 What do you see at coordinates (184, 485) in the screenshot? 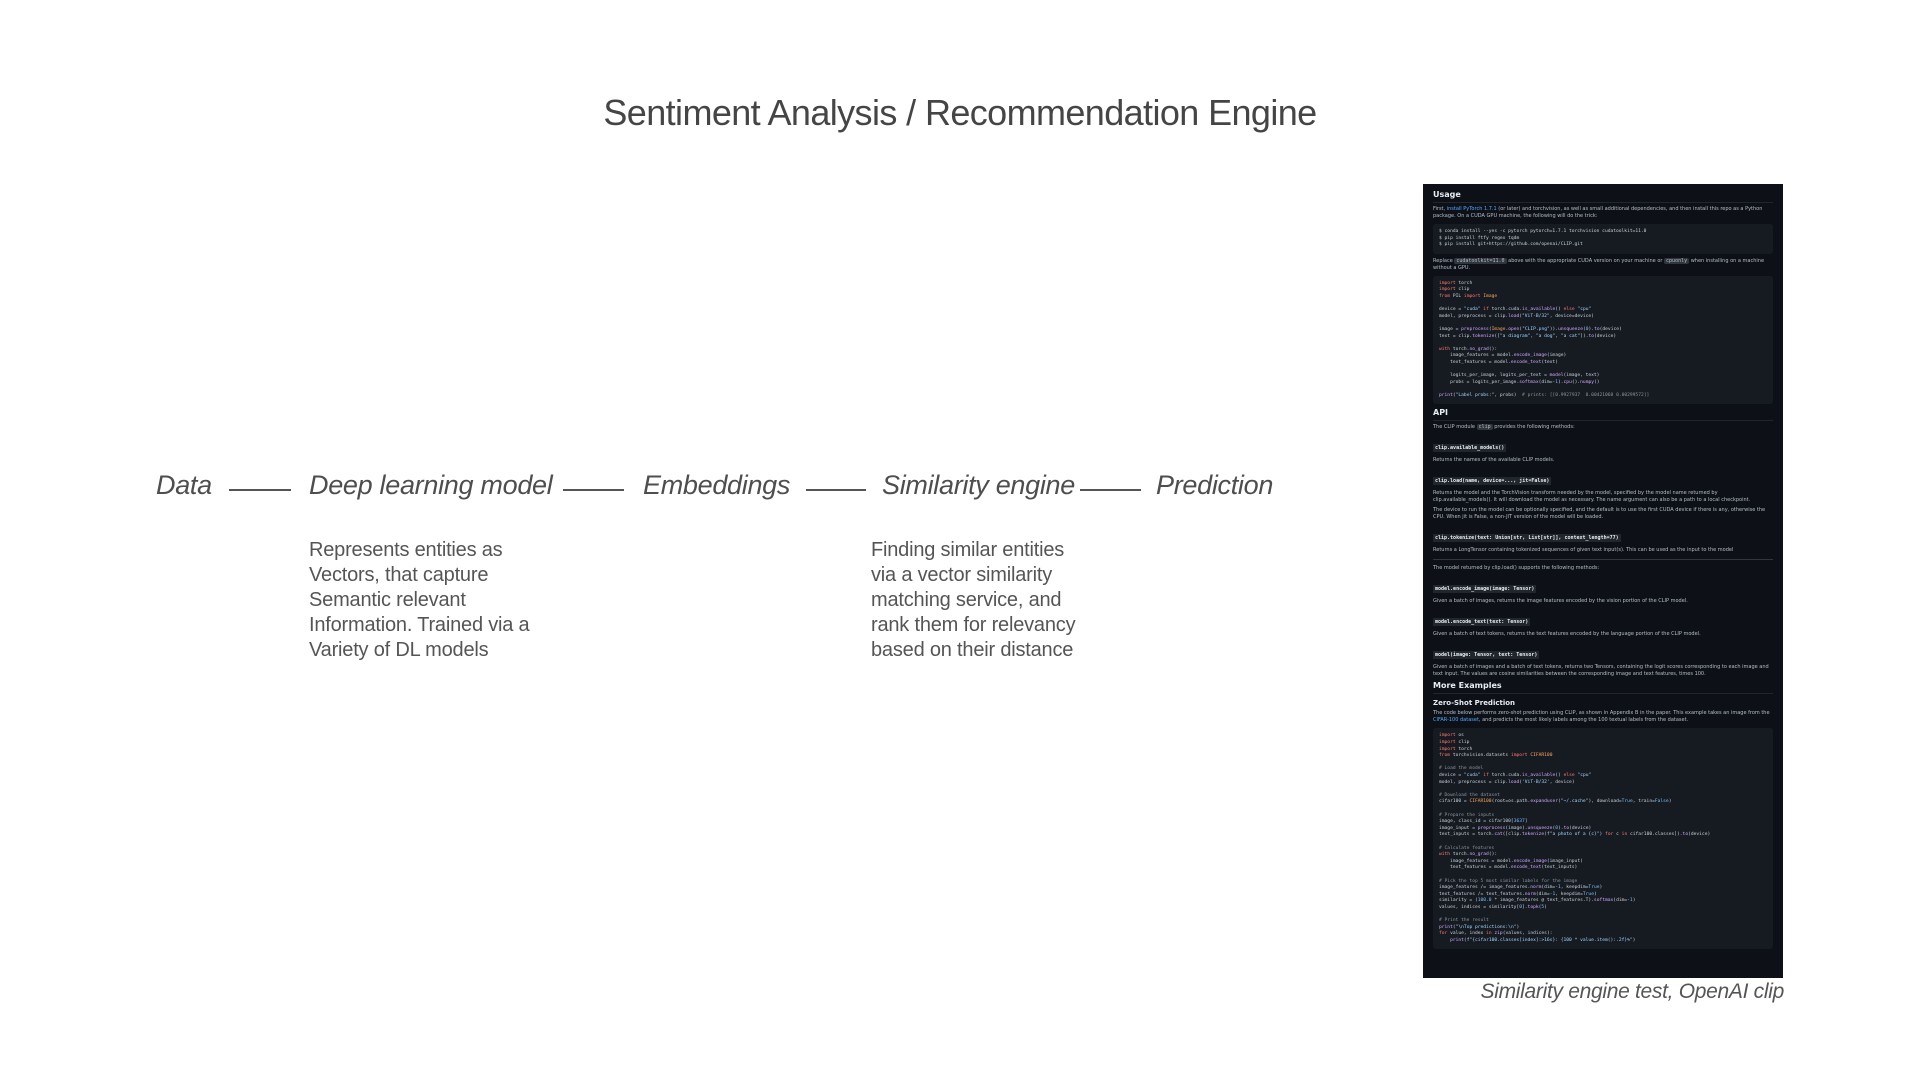
I see `pipeline-node-data: Data` at bounding box center [184, 485].